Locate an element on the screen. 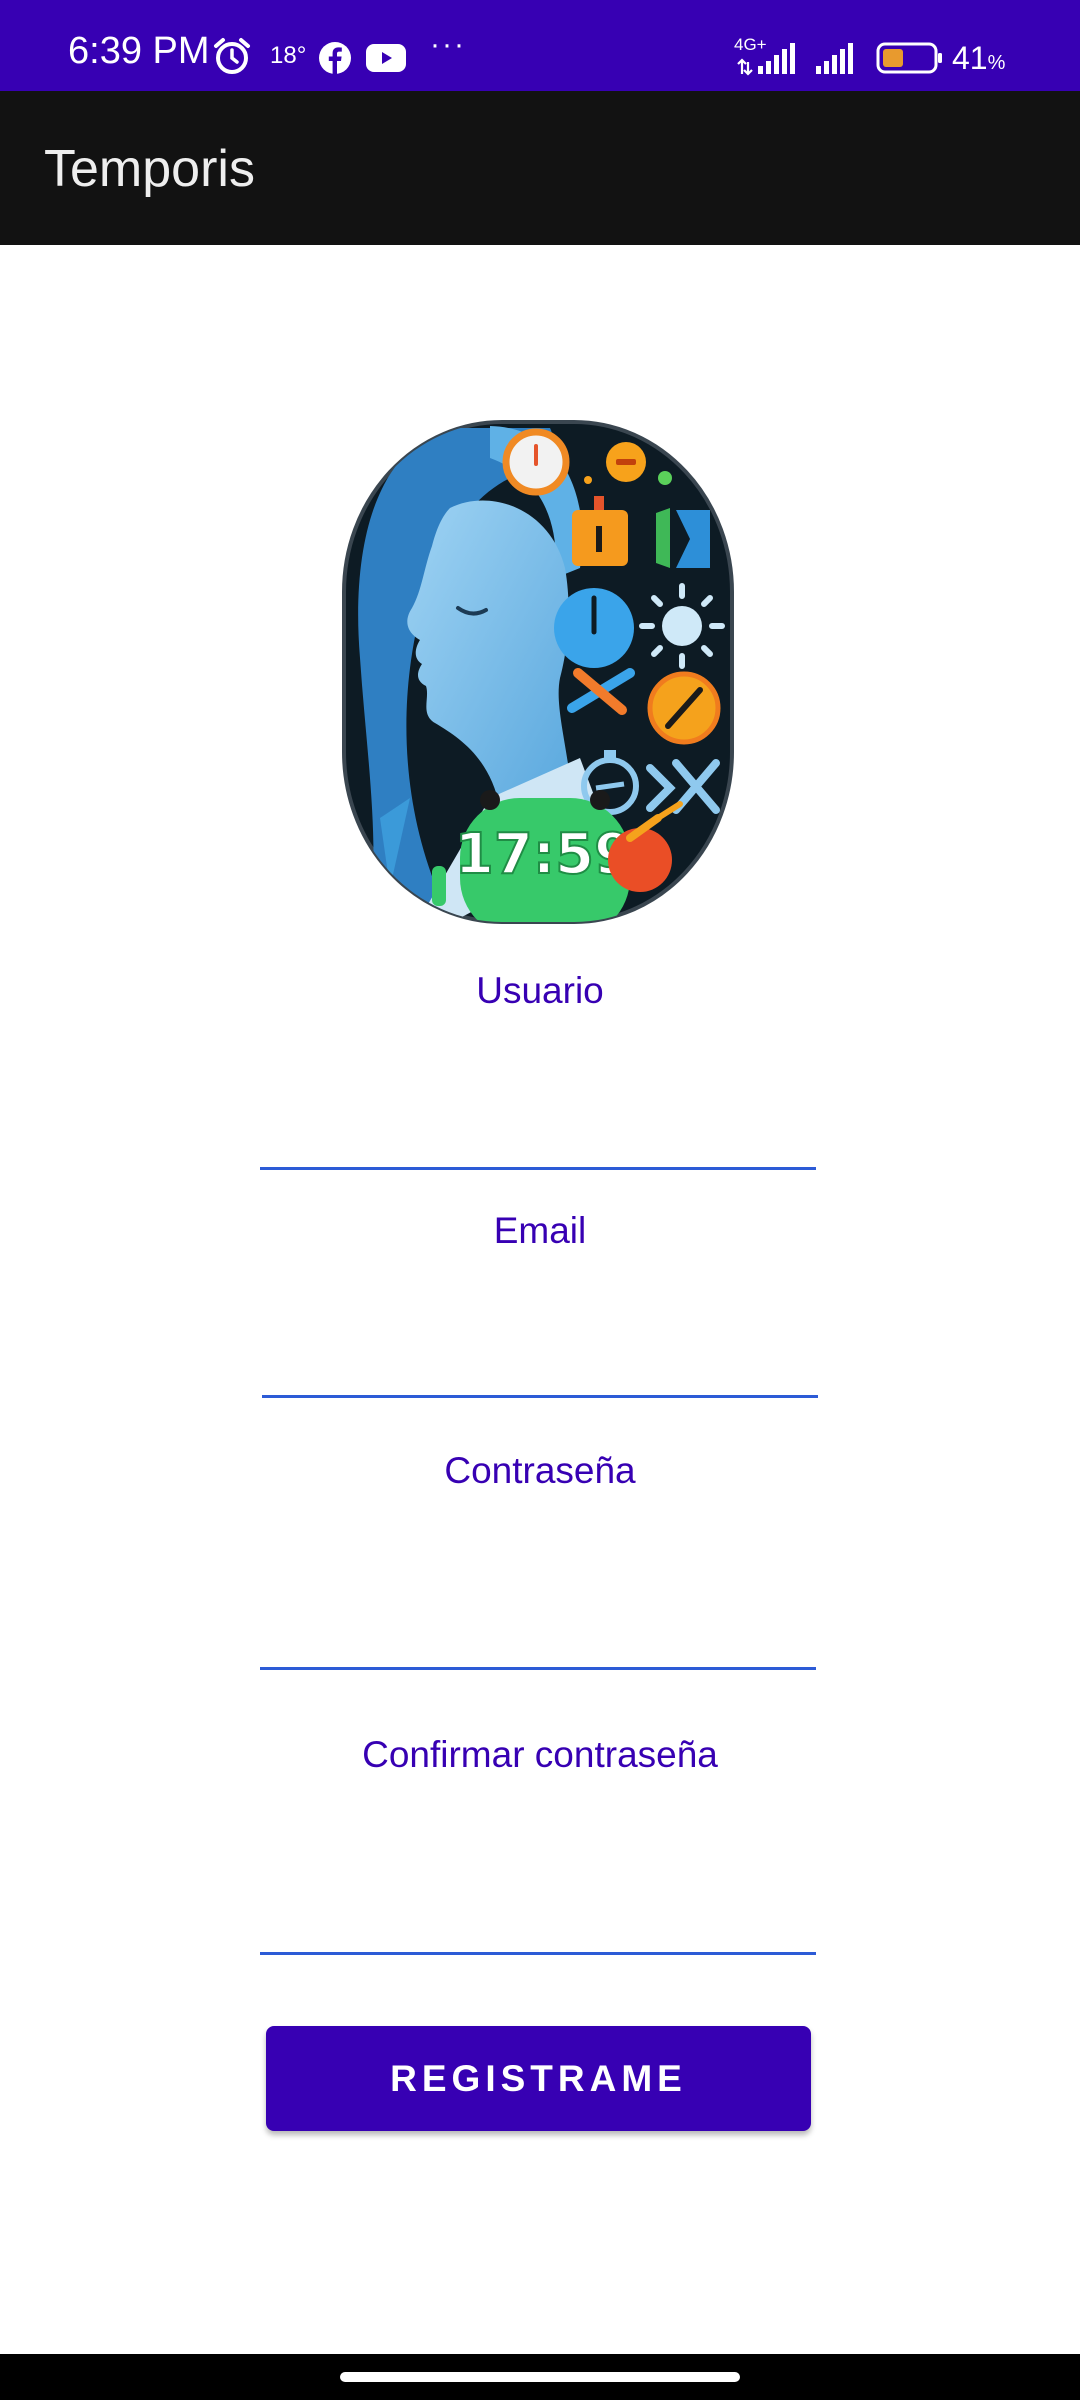 The width and height of the screenshot is (1080, 2400). email-label: Email is located at coordinates (540, 1230).